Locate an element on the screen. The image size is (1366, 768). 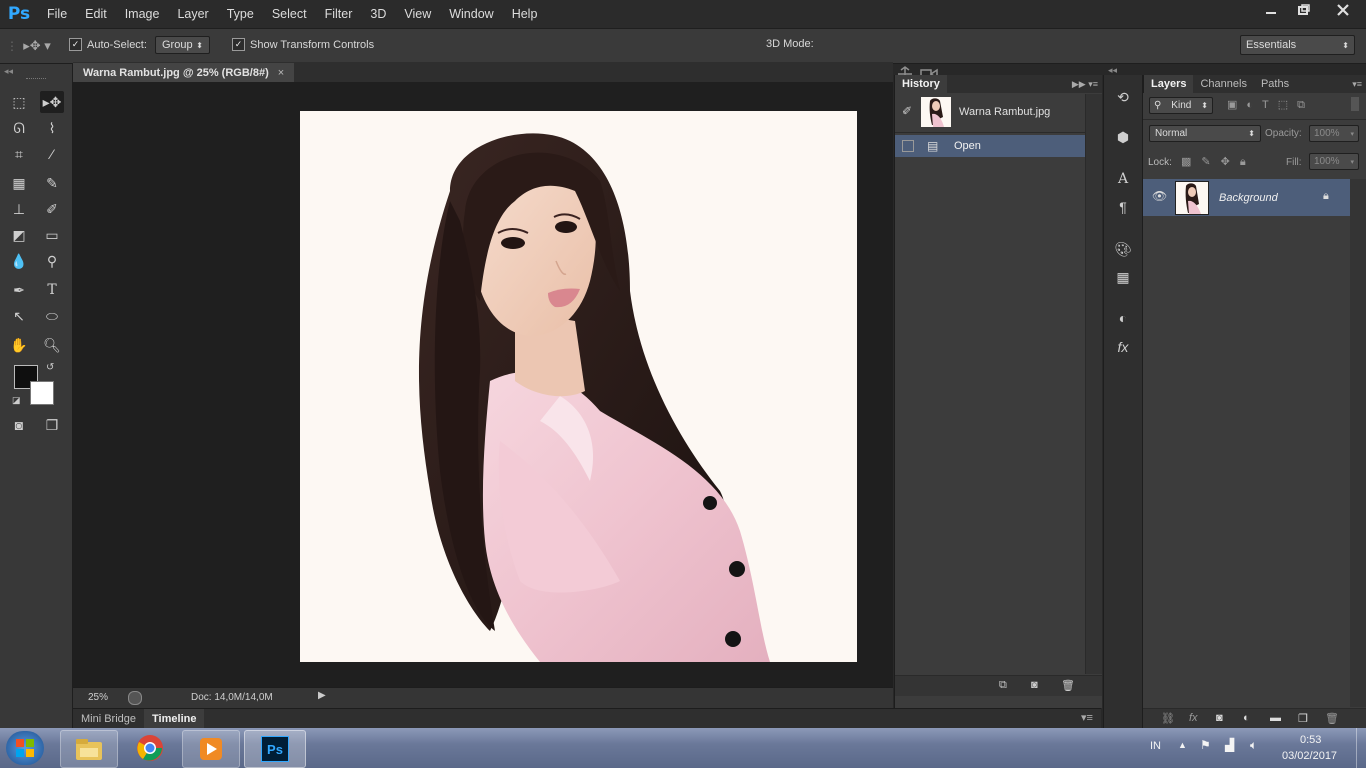
quick-mask-icon: ◙ is located at coordinates (19, 425).